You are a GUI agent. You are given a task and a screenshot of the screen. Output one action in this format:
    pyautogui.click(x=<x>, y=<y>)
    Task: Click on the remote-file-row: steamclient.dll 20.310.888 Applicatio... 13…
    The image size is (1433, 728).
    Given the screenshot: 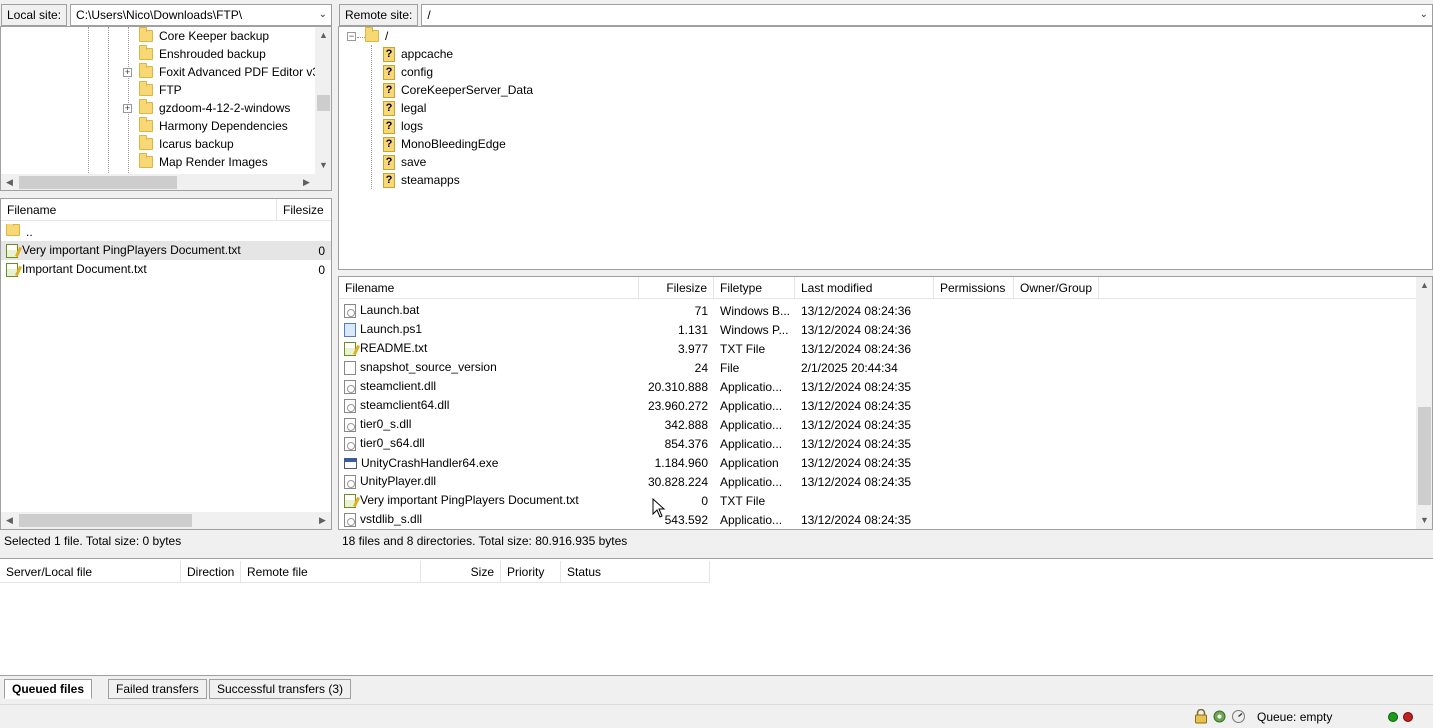 What is the action you would take?
    pyautogui.click(x=877, y=386)
    